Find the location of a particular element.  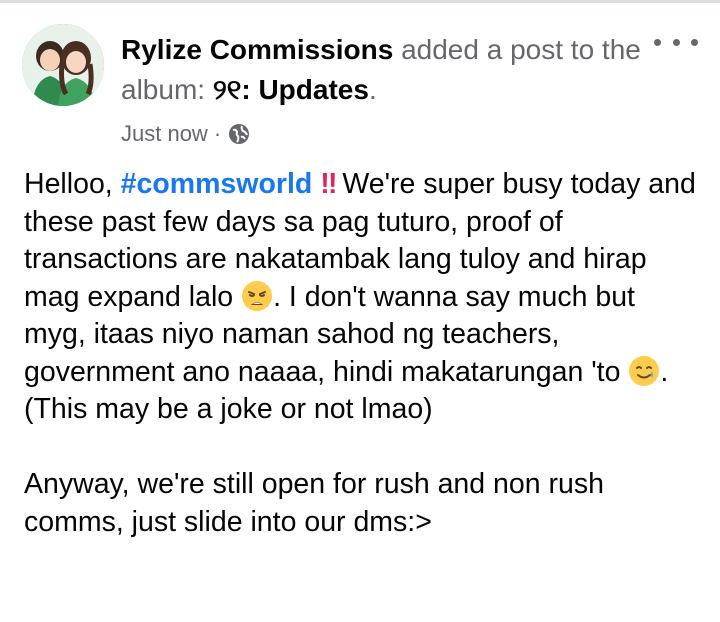

more-options-icon is located at coordinates (676, 42).